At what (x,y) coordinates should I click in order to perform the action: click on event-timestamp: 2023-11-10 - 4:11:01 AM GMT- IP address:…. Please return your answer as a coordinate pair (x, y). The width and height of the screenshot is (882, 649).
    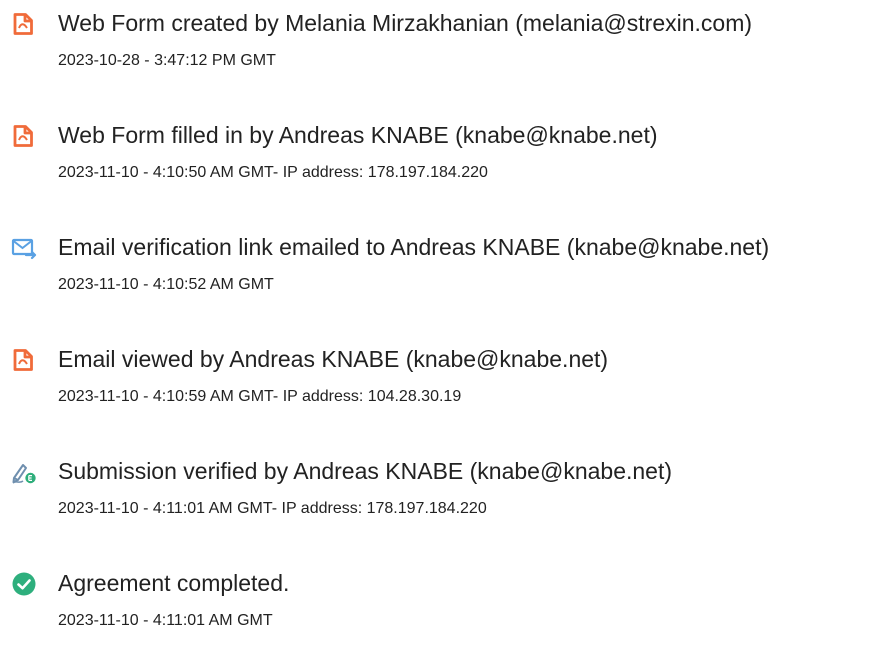
    Looking at the image, I should click on (272, 508).